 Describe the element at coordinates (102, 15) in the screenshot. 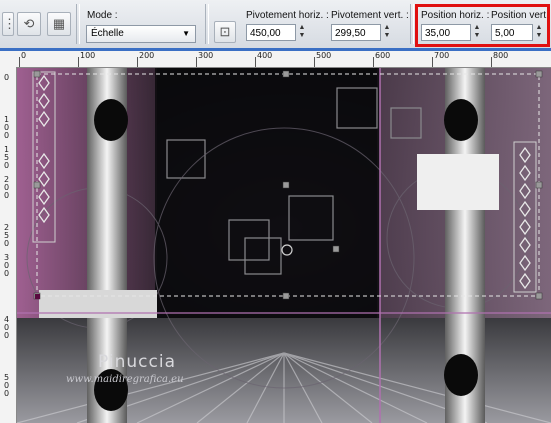

I see `mode-label: Mode :` at that location.